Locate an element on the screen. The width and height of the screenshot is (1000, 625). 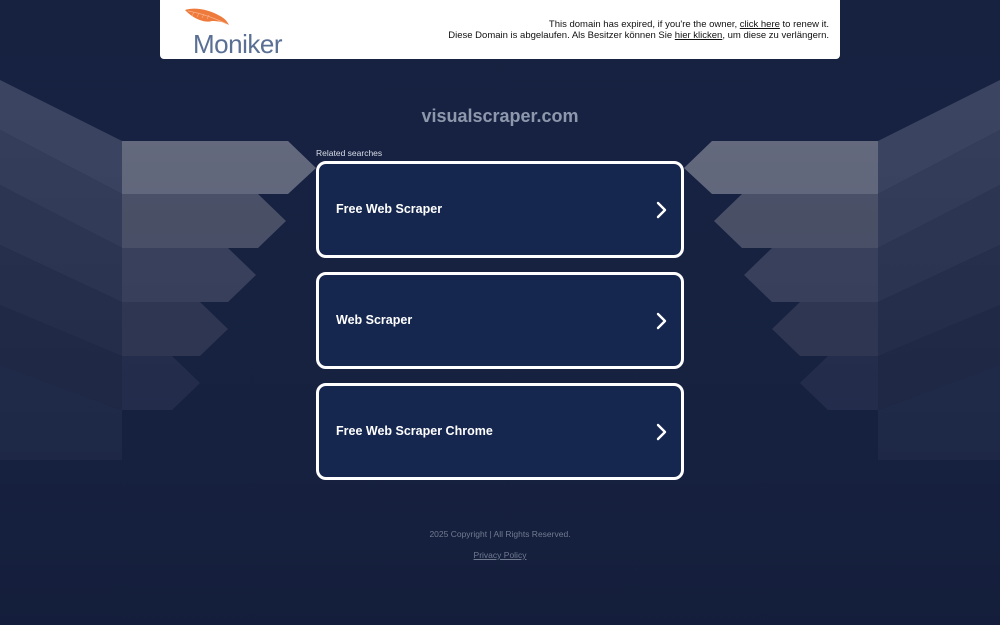
renew-link-de: hier klicken is located at coordinates (699, 35).